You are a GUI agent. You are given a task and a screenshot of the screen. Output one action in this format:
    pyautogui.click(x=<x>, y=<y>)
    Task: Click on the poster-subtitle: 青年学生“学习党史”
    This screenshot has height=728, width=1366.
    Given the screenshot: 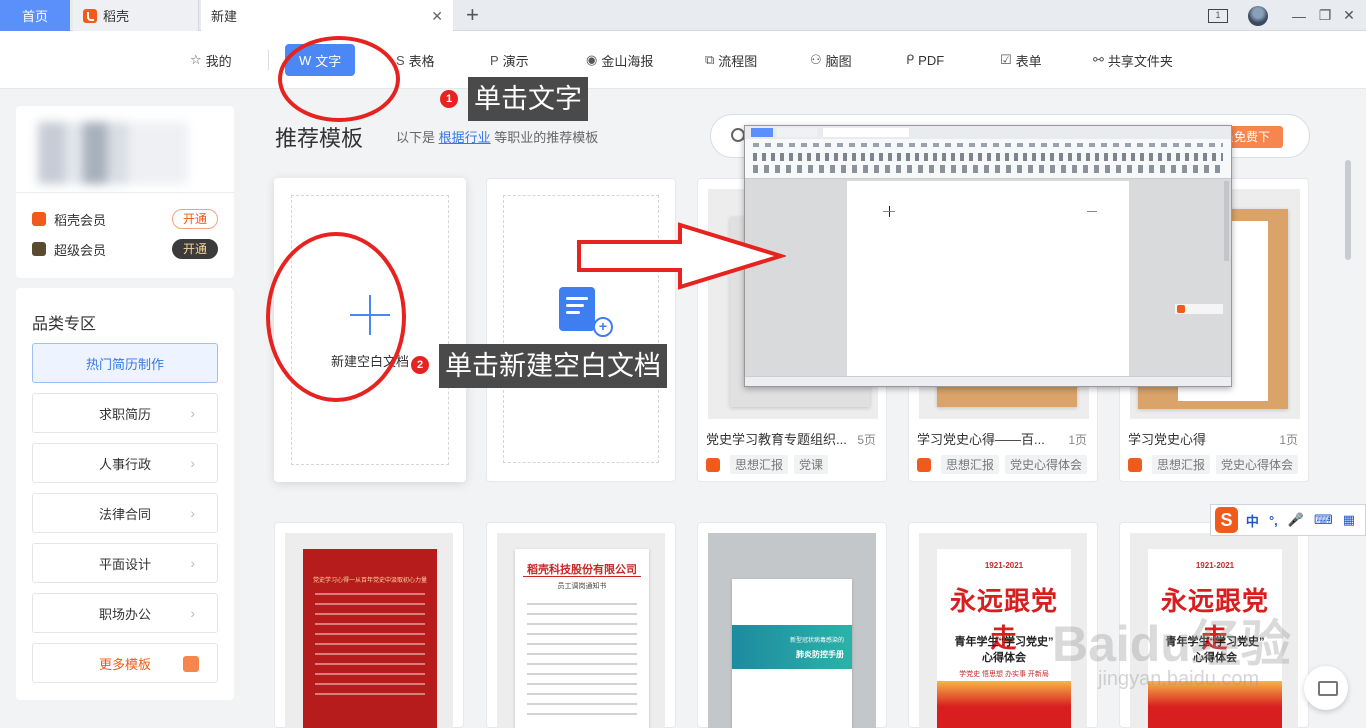 What is the action you would take?
    pyautogui.click(x=1004, y=642)
    